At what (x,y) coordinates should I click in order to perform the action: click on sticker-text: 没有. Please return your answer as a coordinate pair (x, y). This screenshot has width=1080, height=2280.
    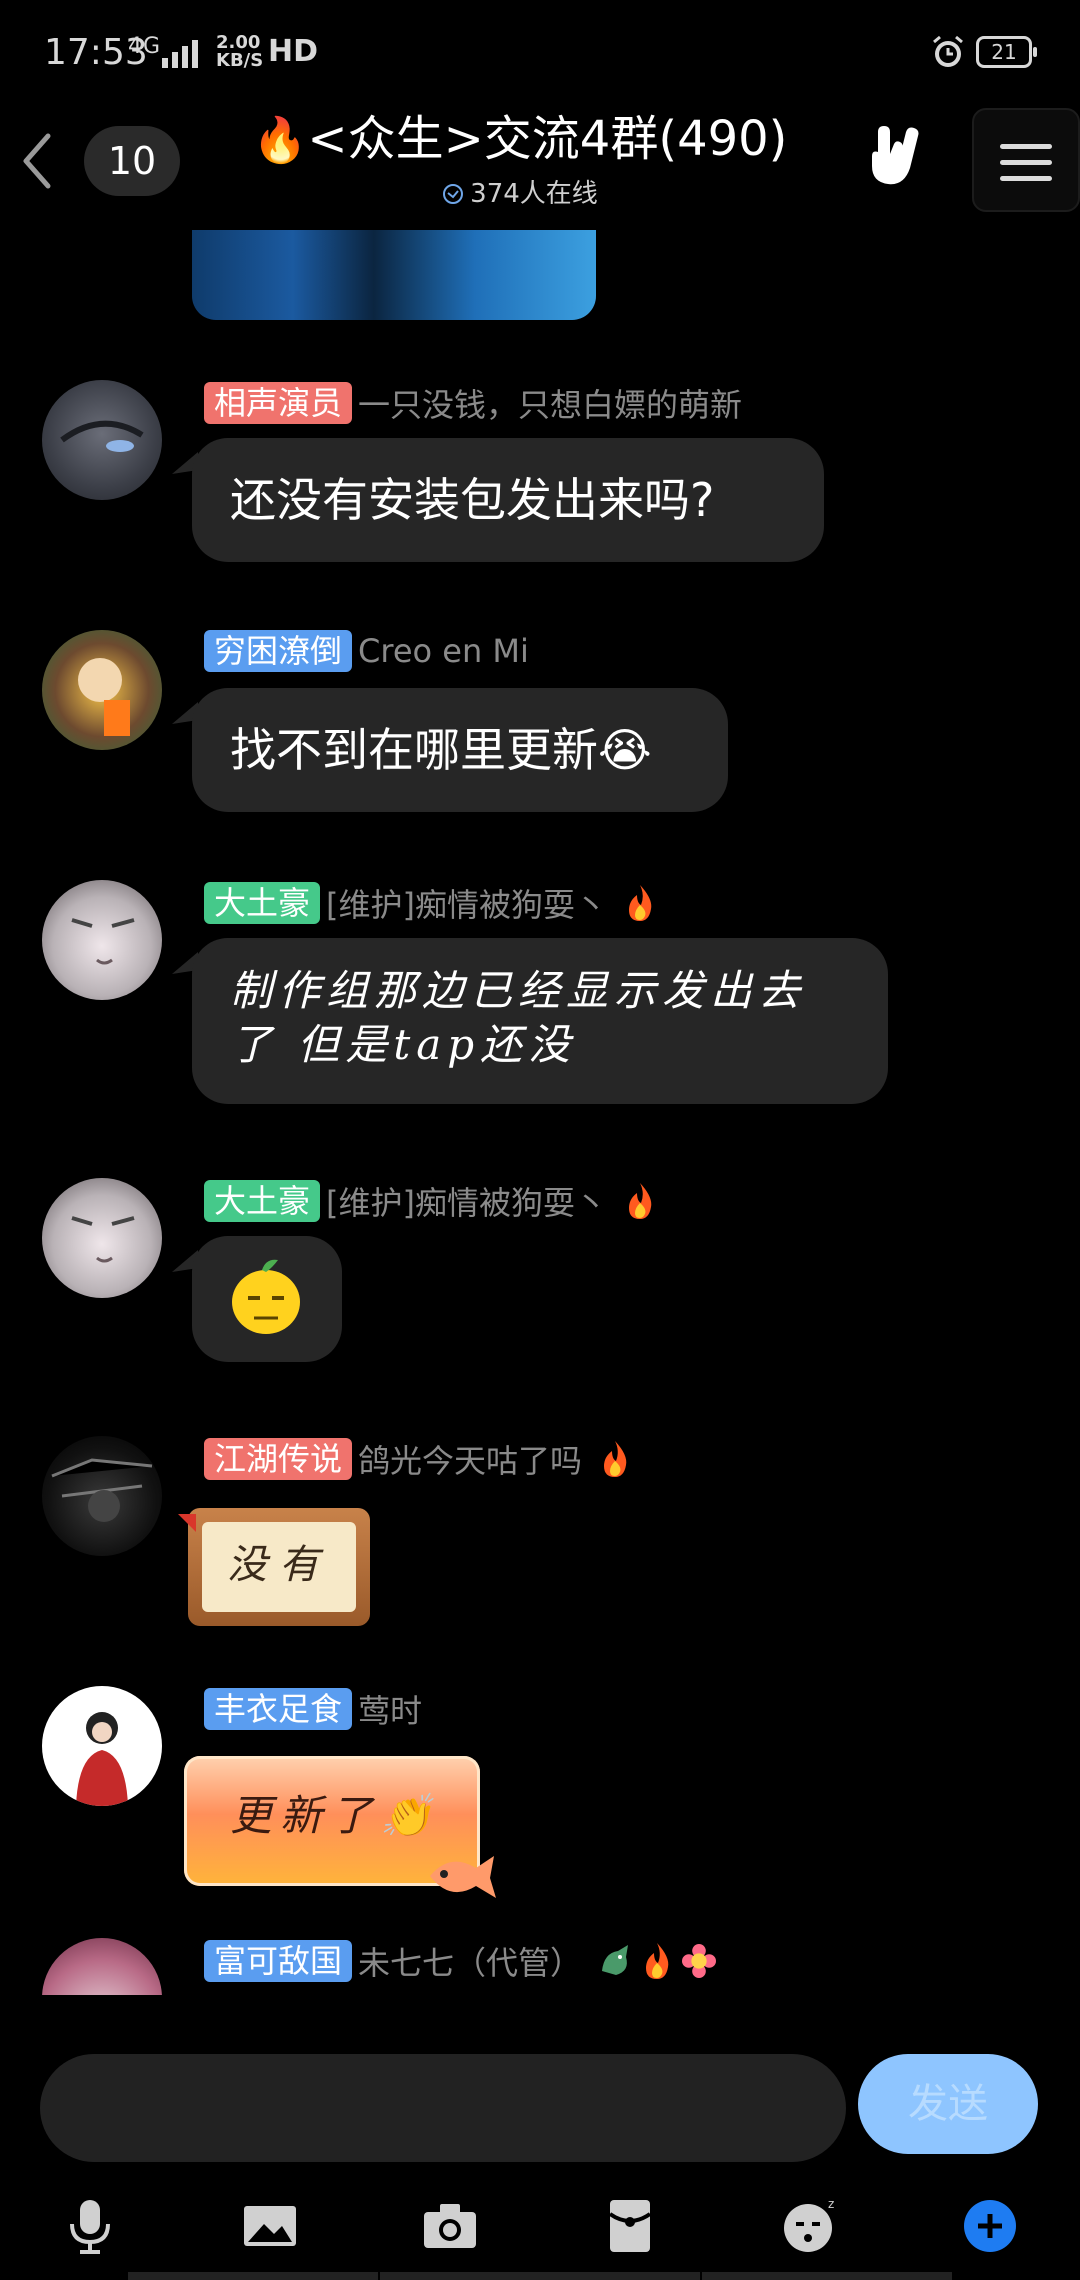
    Looking at the image, I should click on (279, 1567).